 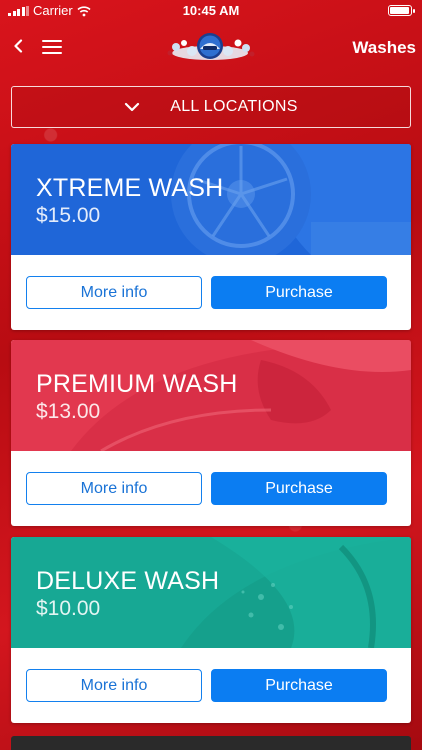 I want to click on wash-banner: PREMIUM WASH $13.00, so click(x=211, y=395).